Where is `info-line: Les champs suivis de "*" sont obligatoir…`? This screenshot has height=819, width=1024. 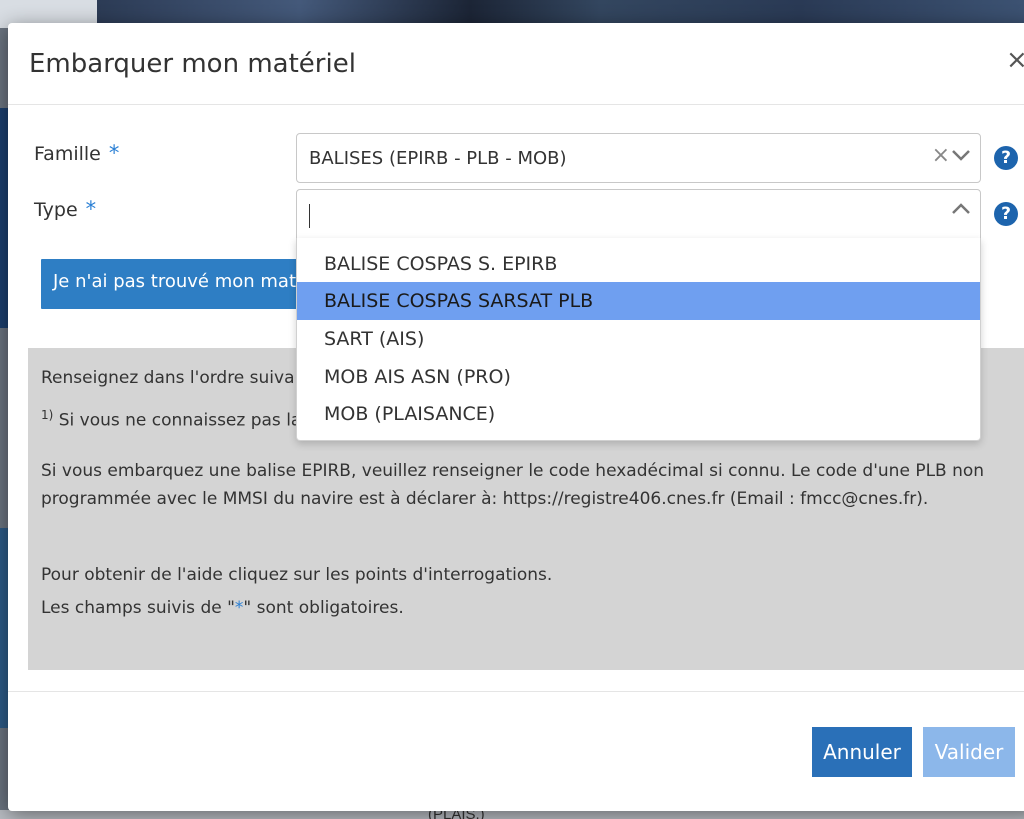 info-line: Les champs suivis de "*" sont obligatoir… is located at coordinates (222, 608).